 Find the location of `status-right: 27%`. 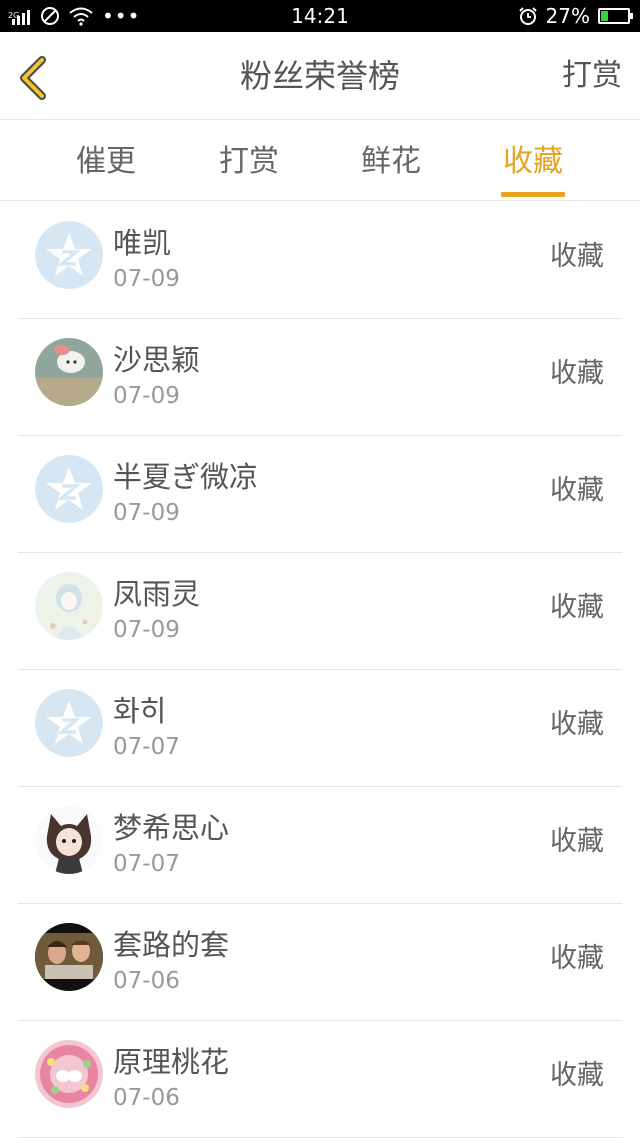

status-right: 27% is located at coordinates (575, 16).